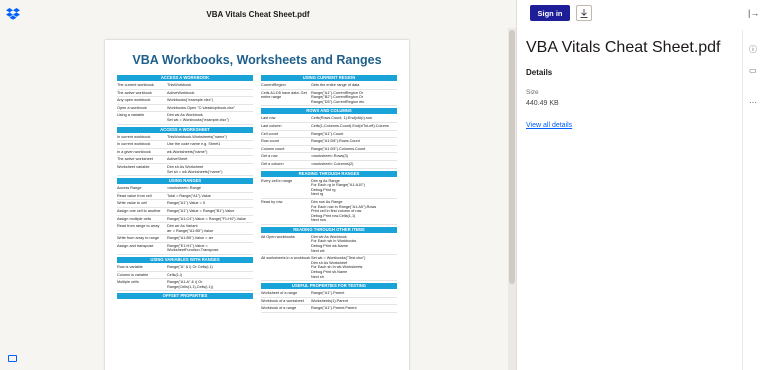 This screenshot has height=370, width=768. I want to click on table-row: Write value to cell Range("A1").Value = 5, so click(185, 204).